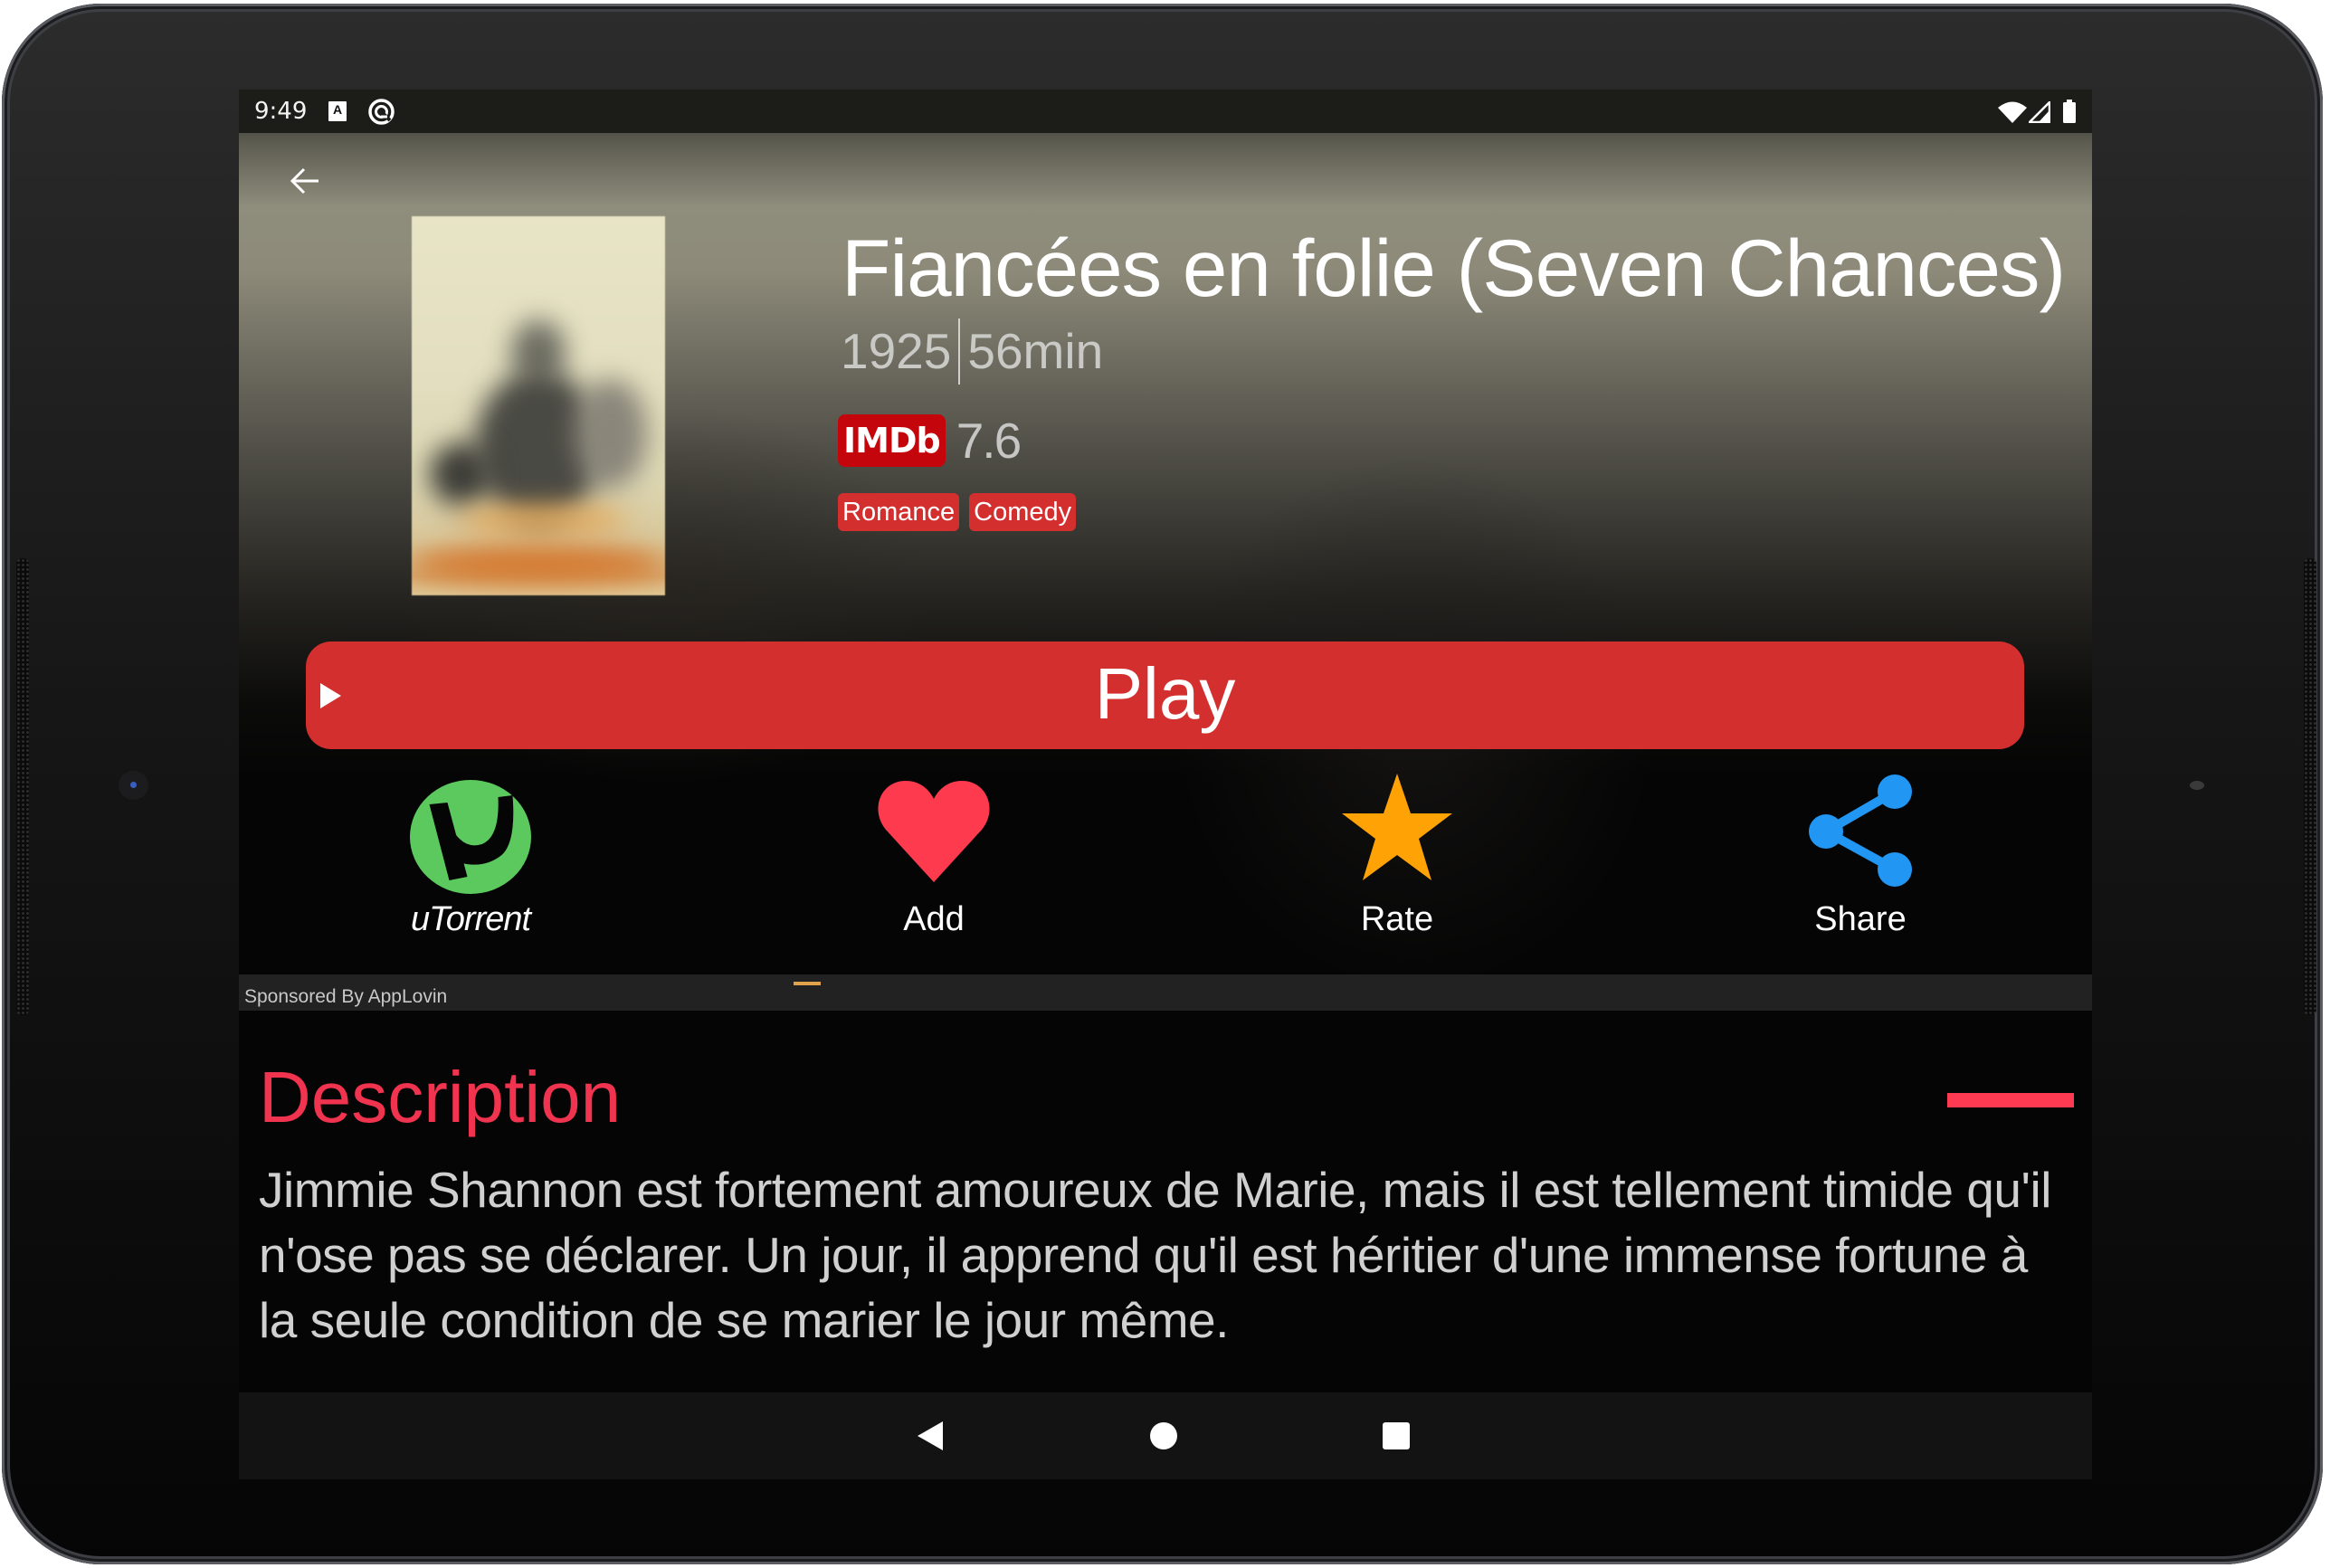 The height and width of the screenshot is (1568, 2330). Describe the element at coordinates (892, 441) in the screenshot. I see `imdb-logo: IMDb` at that location.